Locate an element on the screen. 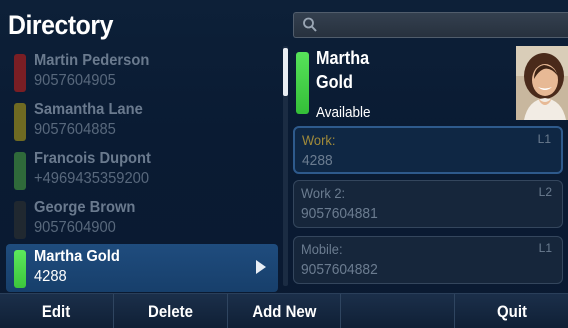  contact-number: 9057604885 is located at coordinates (75, 129).